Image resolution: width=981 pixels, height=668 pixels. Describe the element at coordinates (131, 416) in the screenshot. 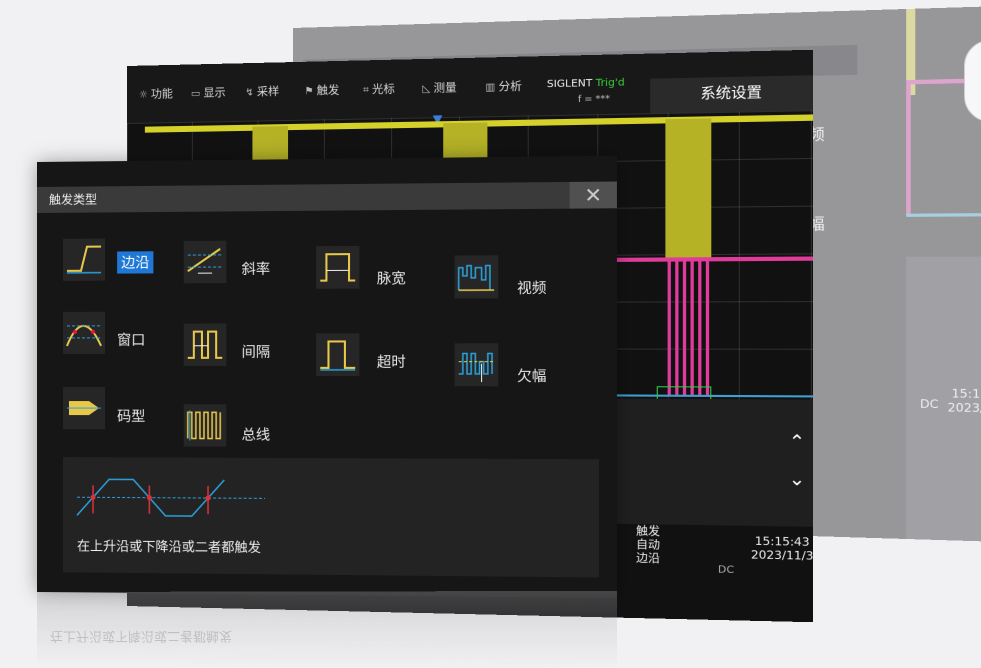

I see `type-pattern-label: 码型` at that location.